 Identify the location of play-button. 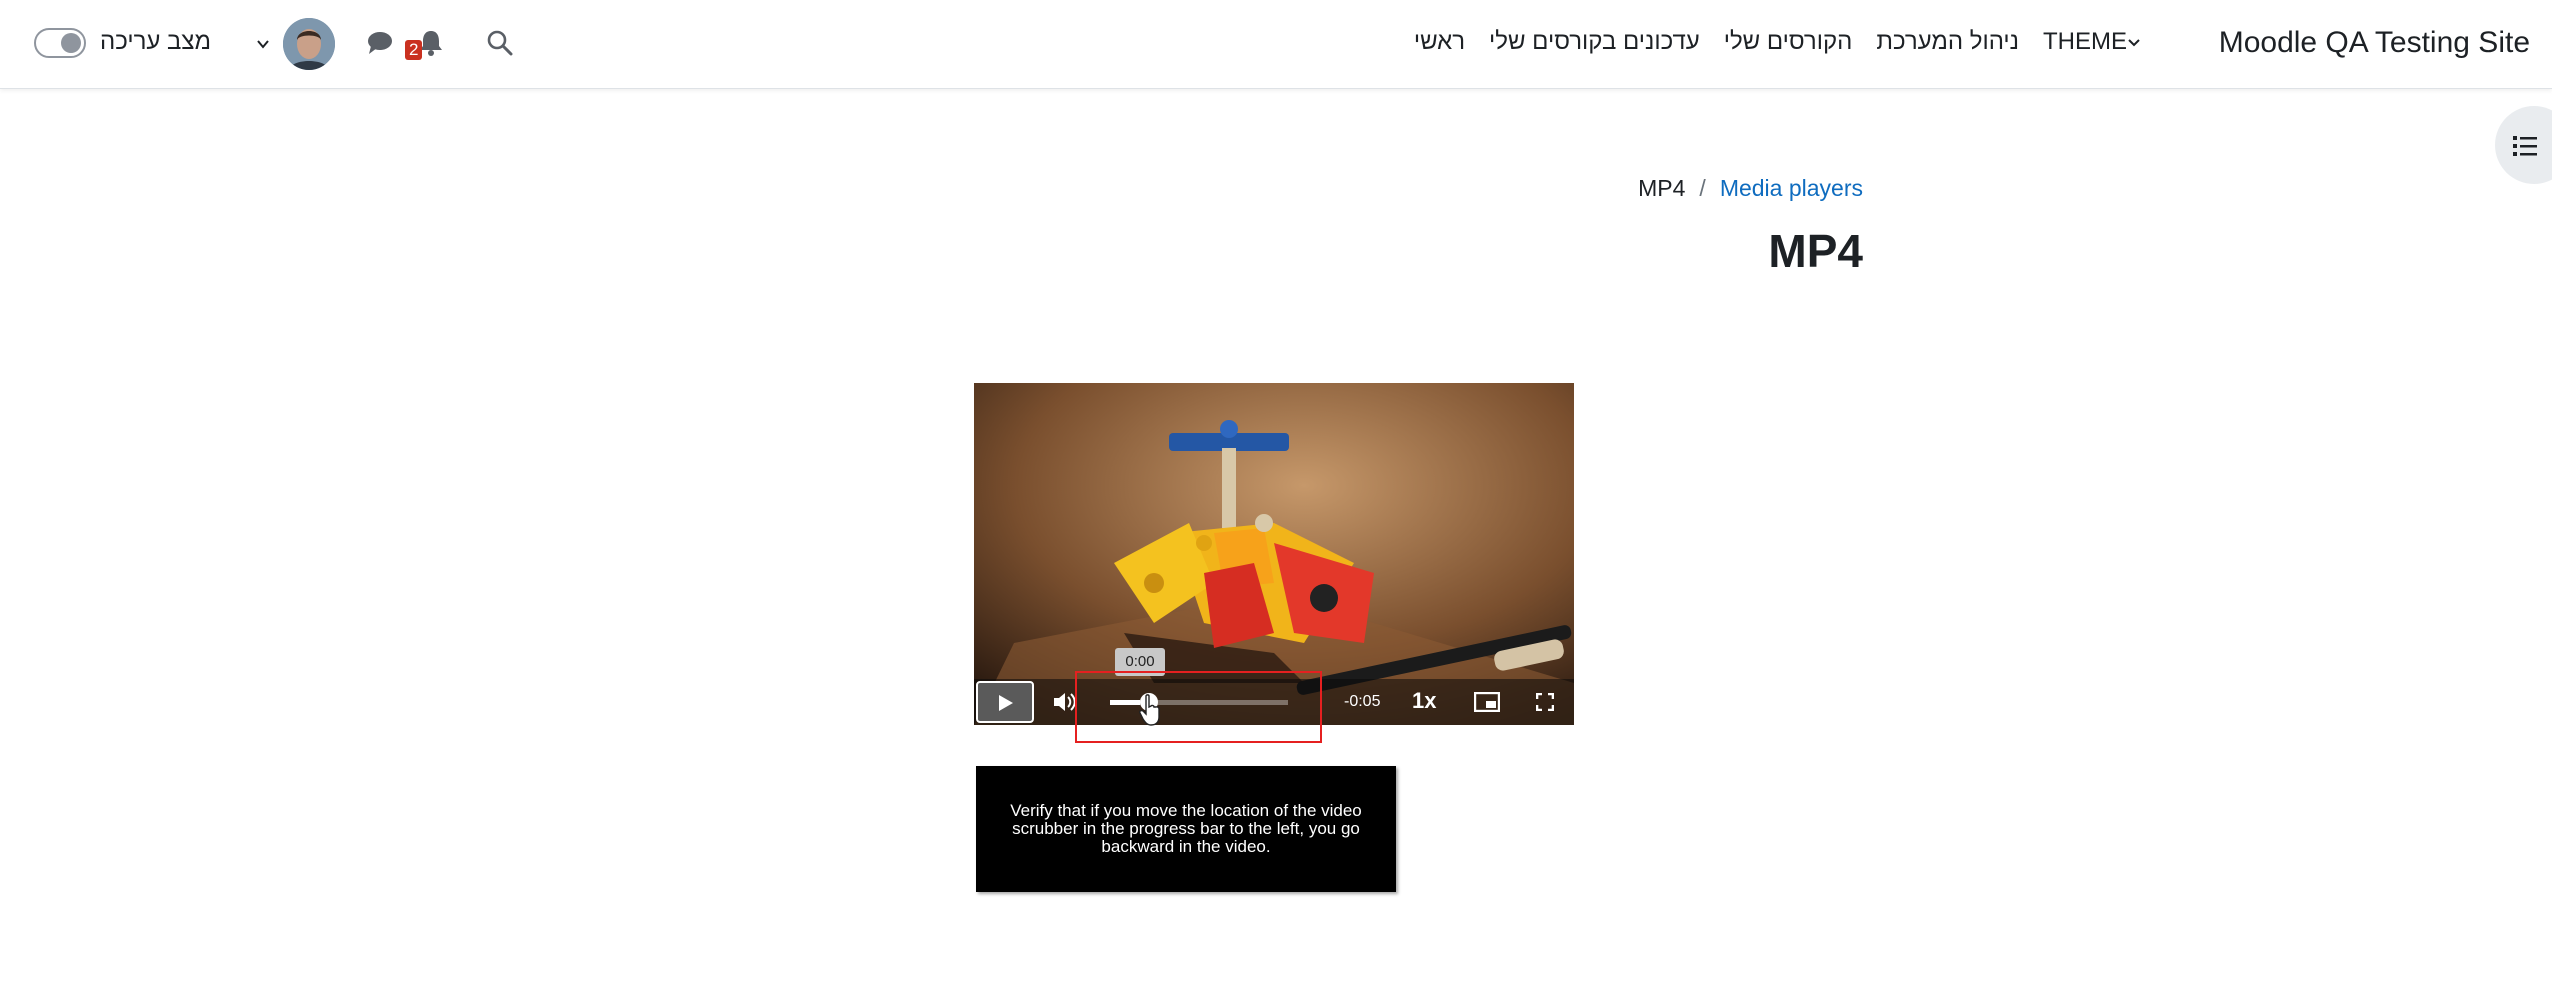
(1005, 702).